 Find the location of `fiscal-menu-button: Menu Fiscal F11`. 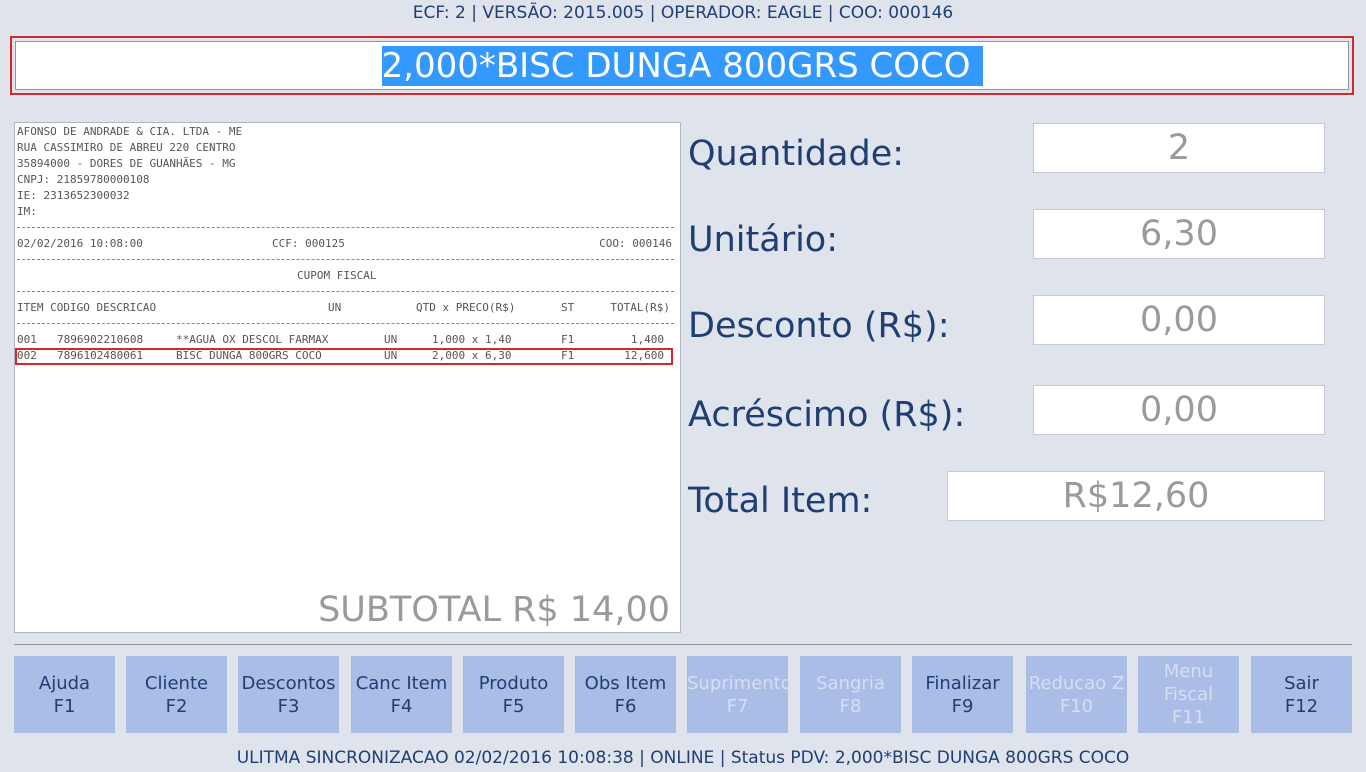

fiscal-menu-button: Menu Fiscal F11 is located at coordinates (1188, 694).